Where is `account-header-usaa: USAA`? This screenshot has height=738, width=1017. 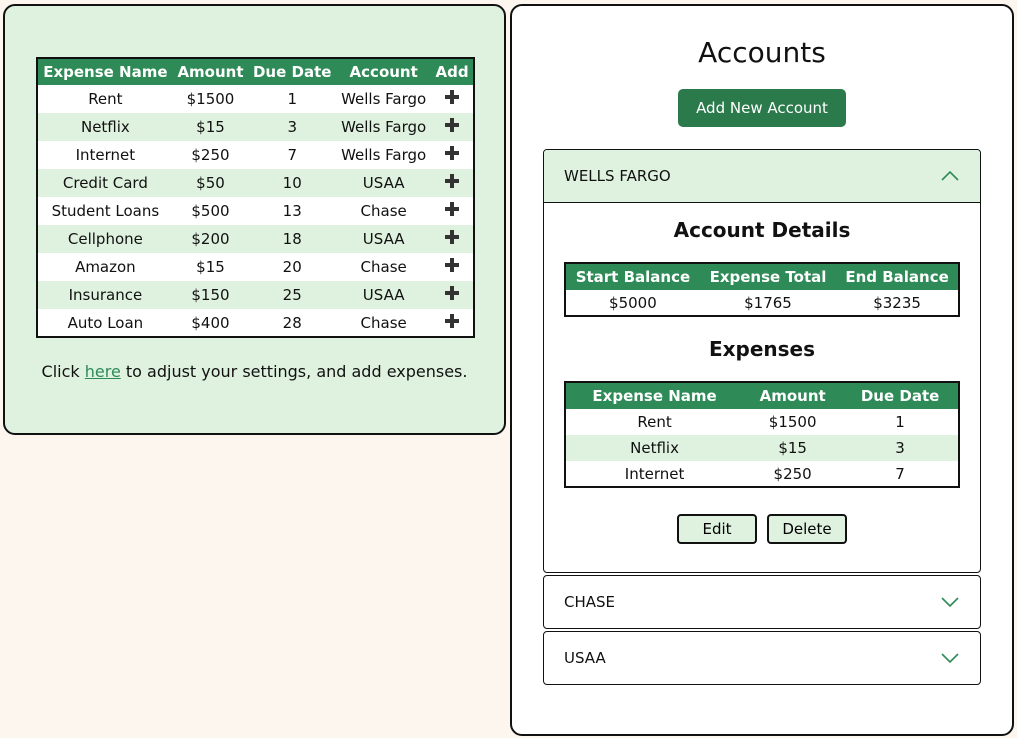 account-header-usaa: USAA is located at coordinates (762, 658).